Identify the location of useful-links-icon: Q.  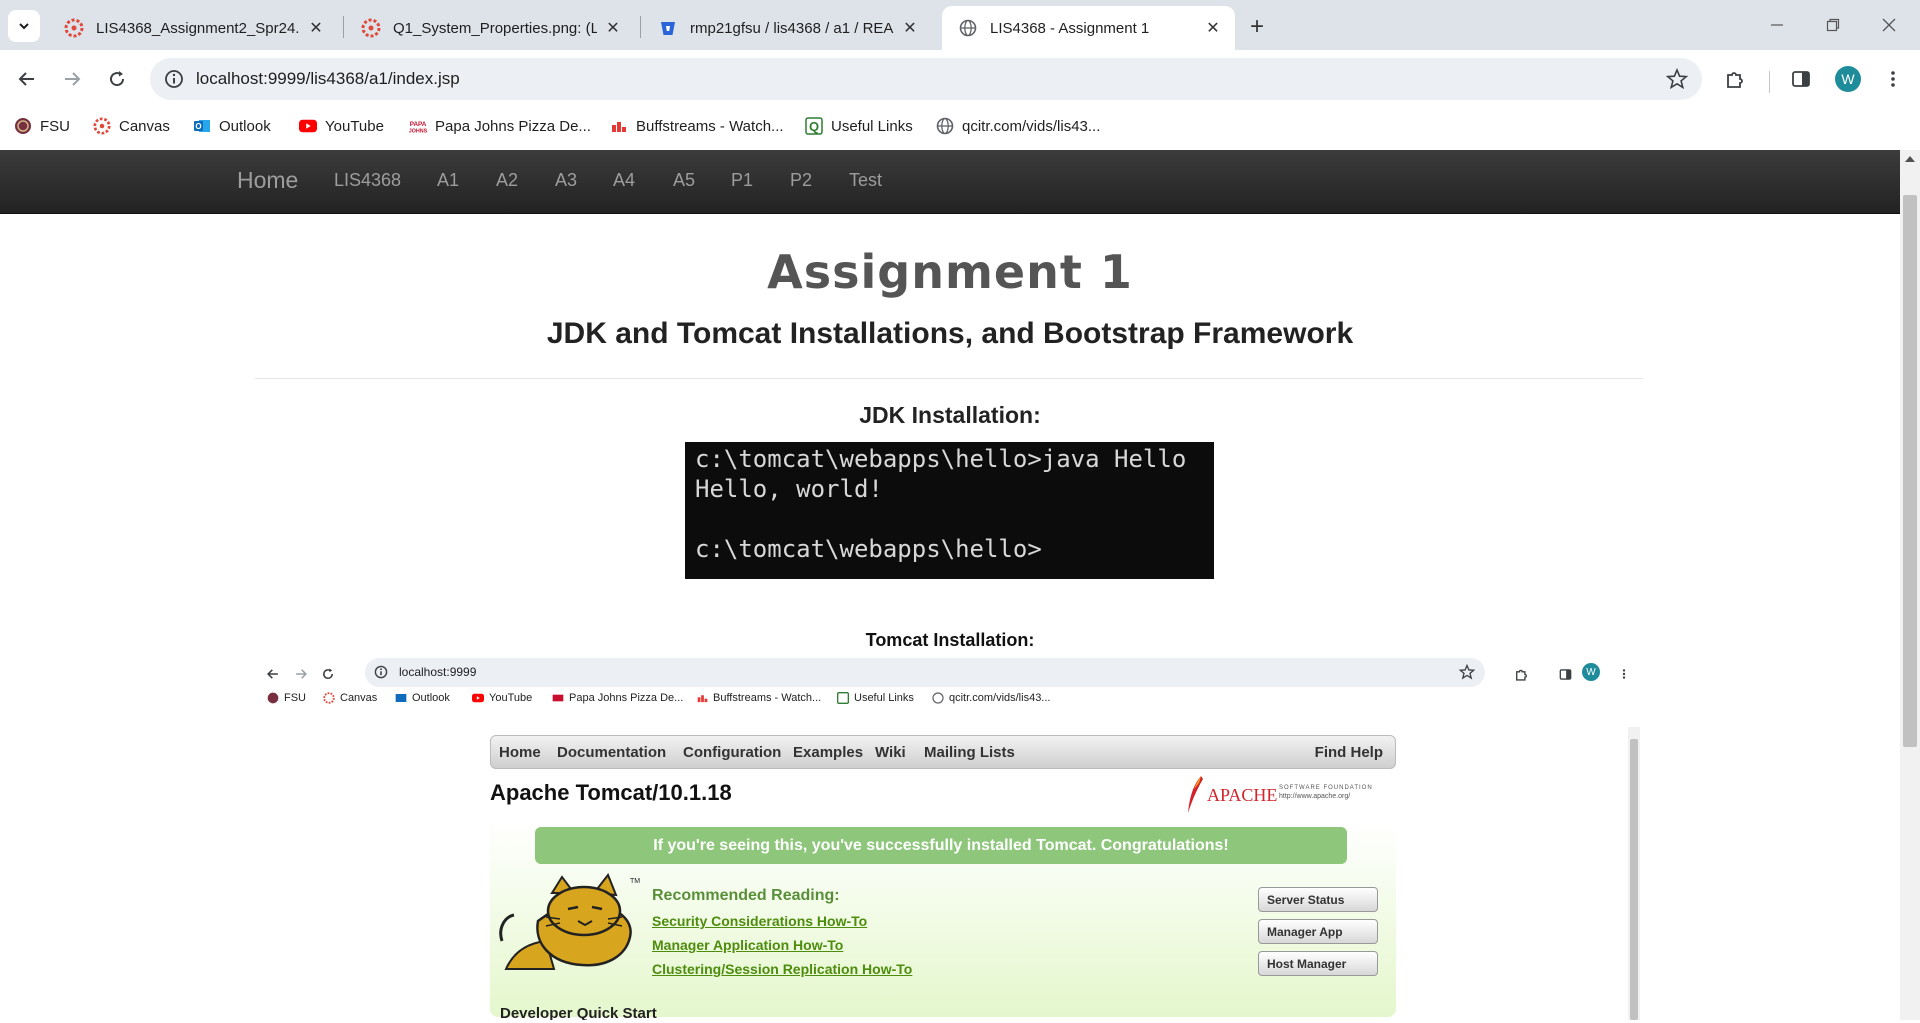
(814, 126).